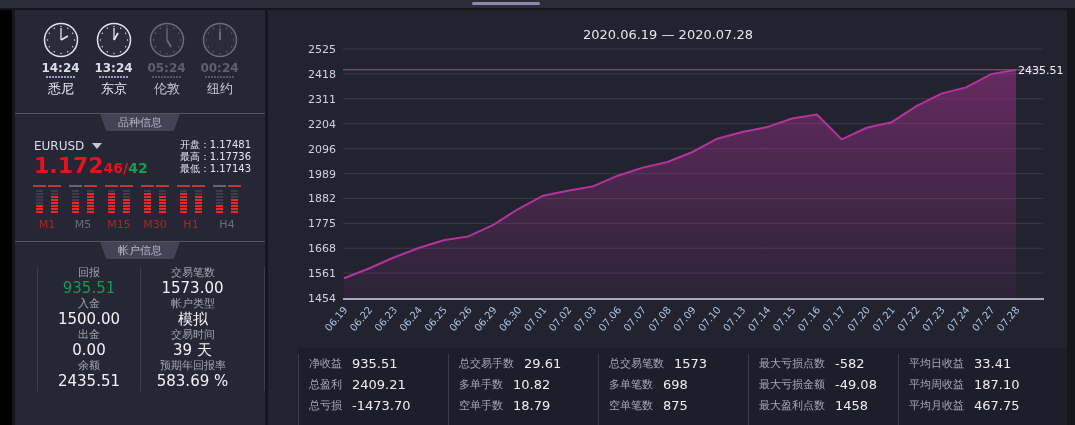 Image resolution: width=1075 pixels, height=425 pixels. What do you see at coordinates (322, 74) in the screenshot?
I see `y-axis-label: 2418` at bounding box center [322, 74].